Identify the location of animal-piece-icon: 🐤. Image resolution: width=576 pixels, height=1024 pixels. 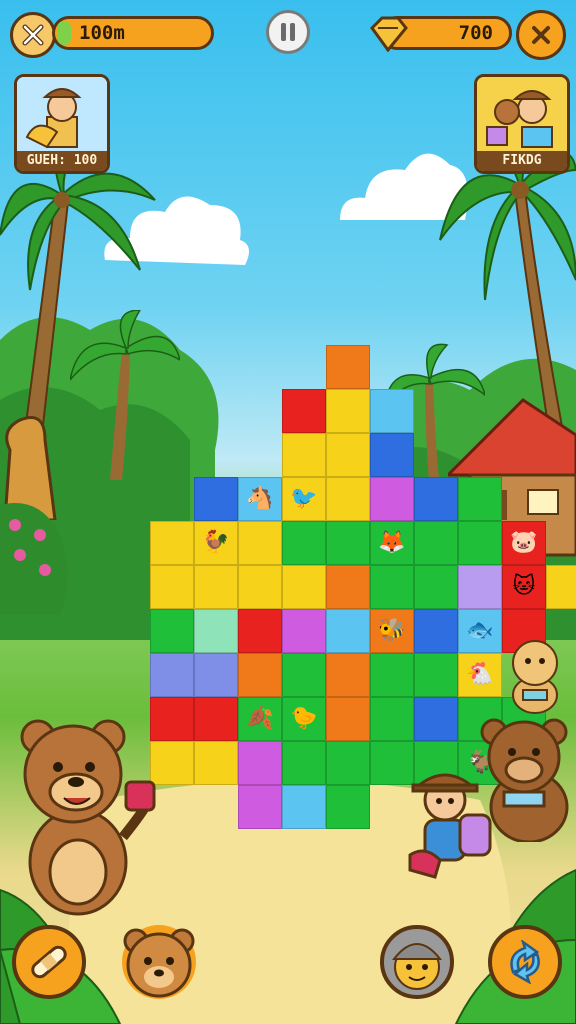
(304, 718).